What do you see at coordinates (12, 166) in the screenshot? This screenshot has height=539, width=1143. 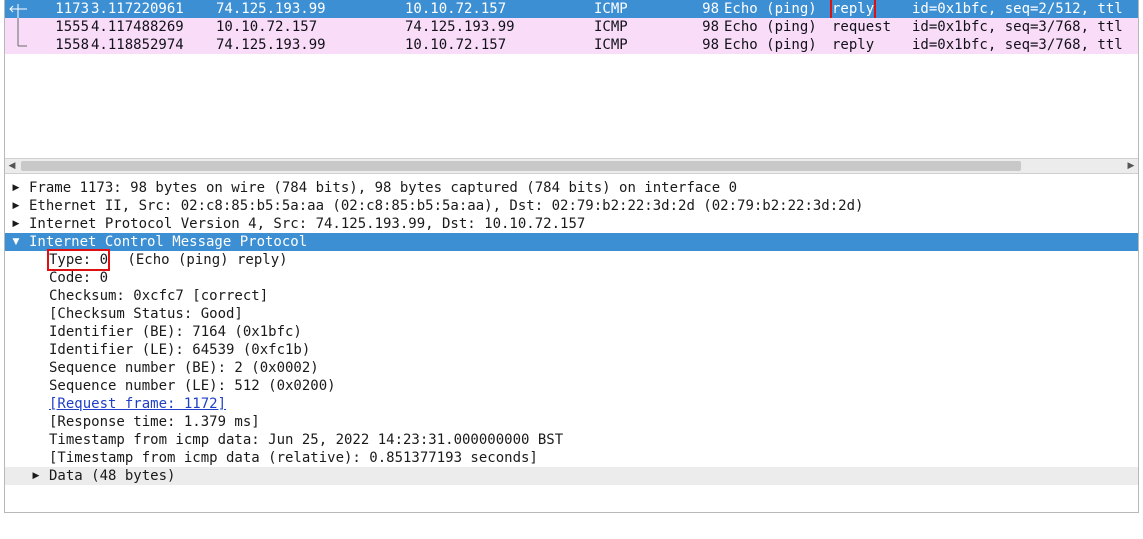 I see `scroll-left-icon: ◀` at bounding box center [12, 166].